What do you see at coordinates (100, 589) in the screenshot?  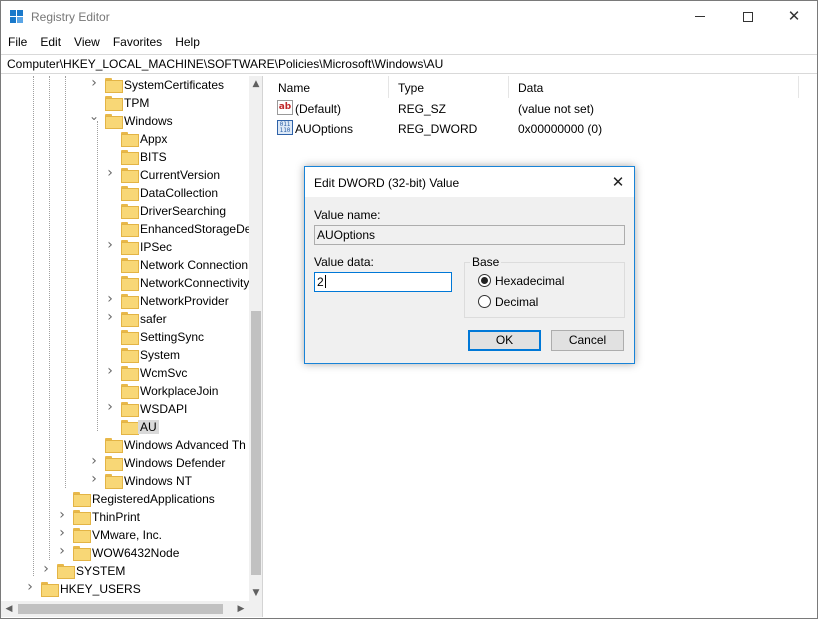 I see `tree-item-label: HKEY_USERS` at bounding box center [100, 589].